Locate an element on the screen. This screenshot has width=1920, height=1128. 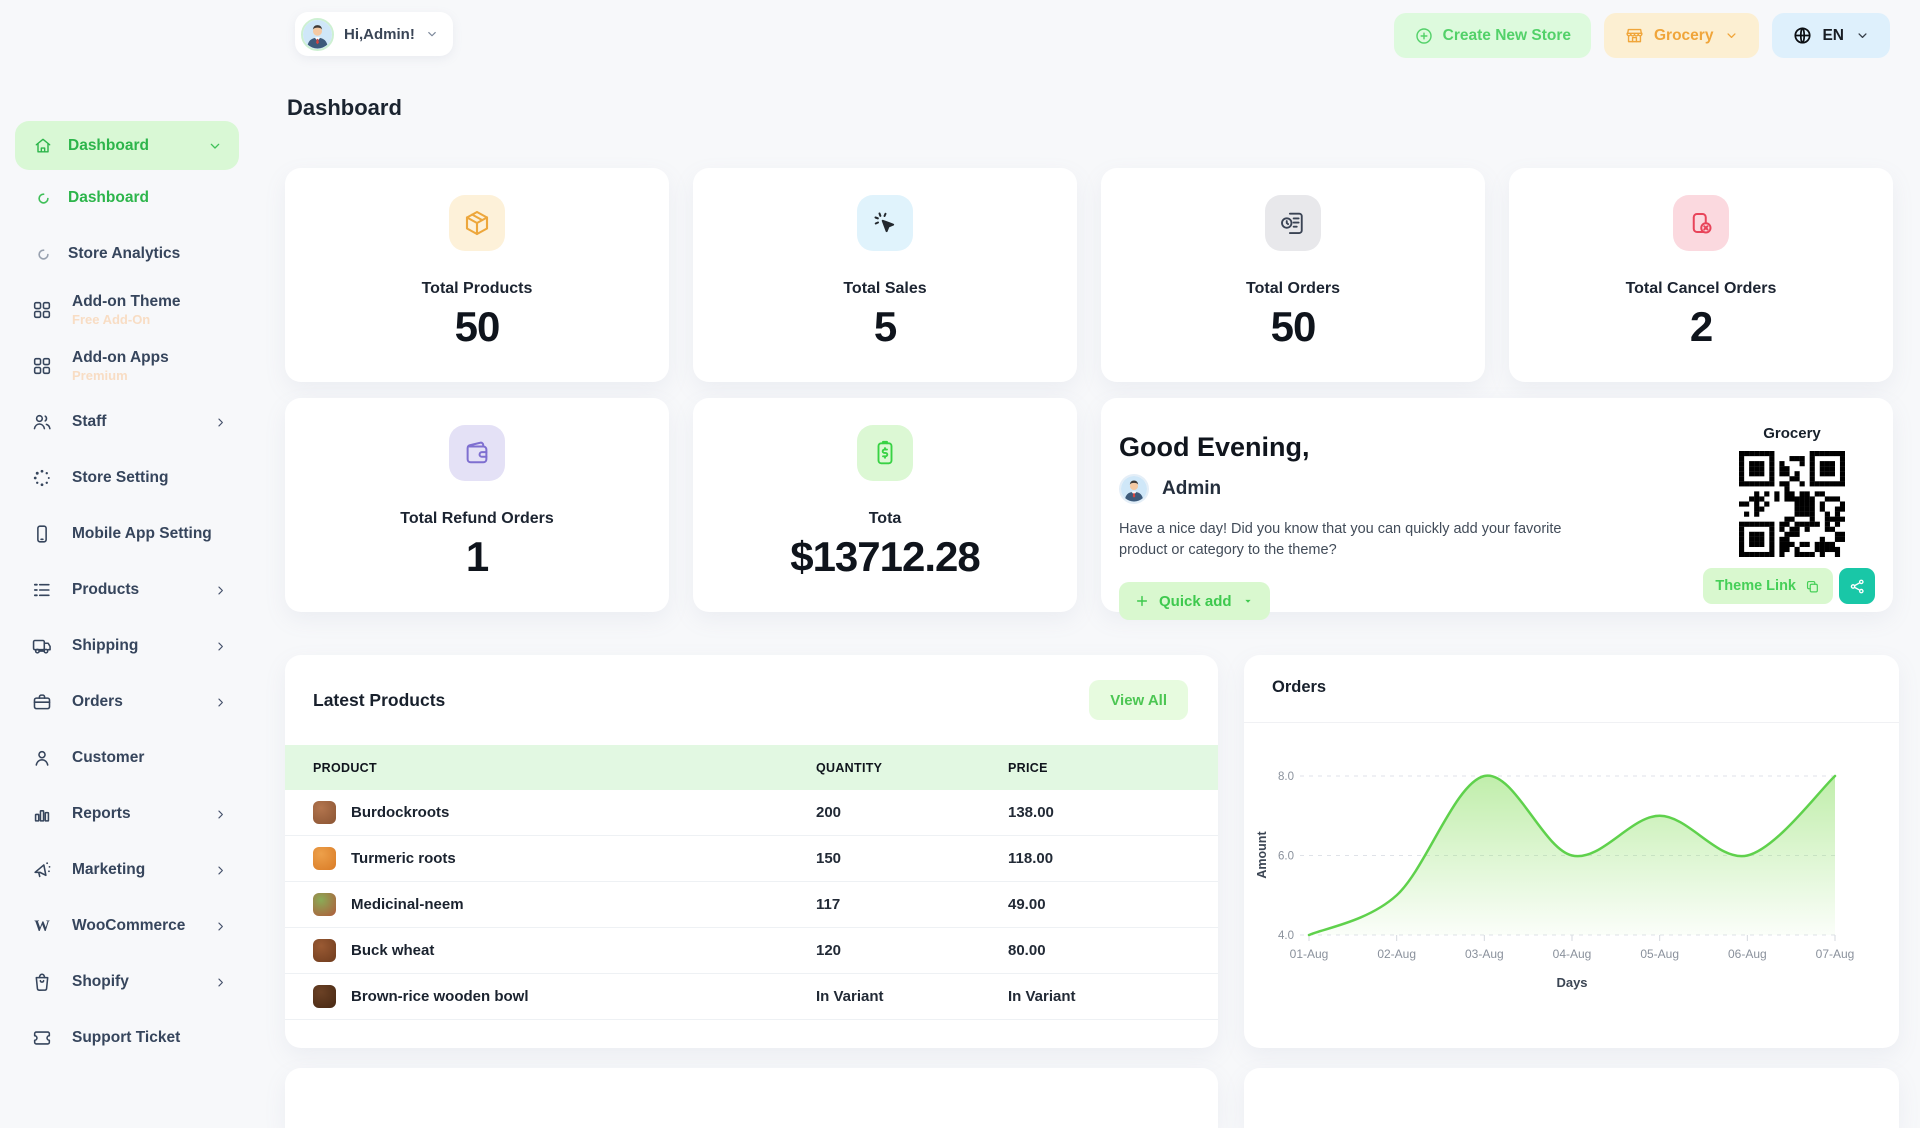
ticket-icon is located at coordinates (42, 1038).